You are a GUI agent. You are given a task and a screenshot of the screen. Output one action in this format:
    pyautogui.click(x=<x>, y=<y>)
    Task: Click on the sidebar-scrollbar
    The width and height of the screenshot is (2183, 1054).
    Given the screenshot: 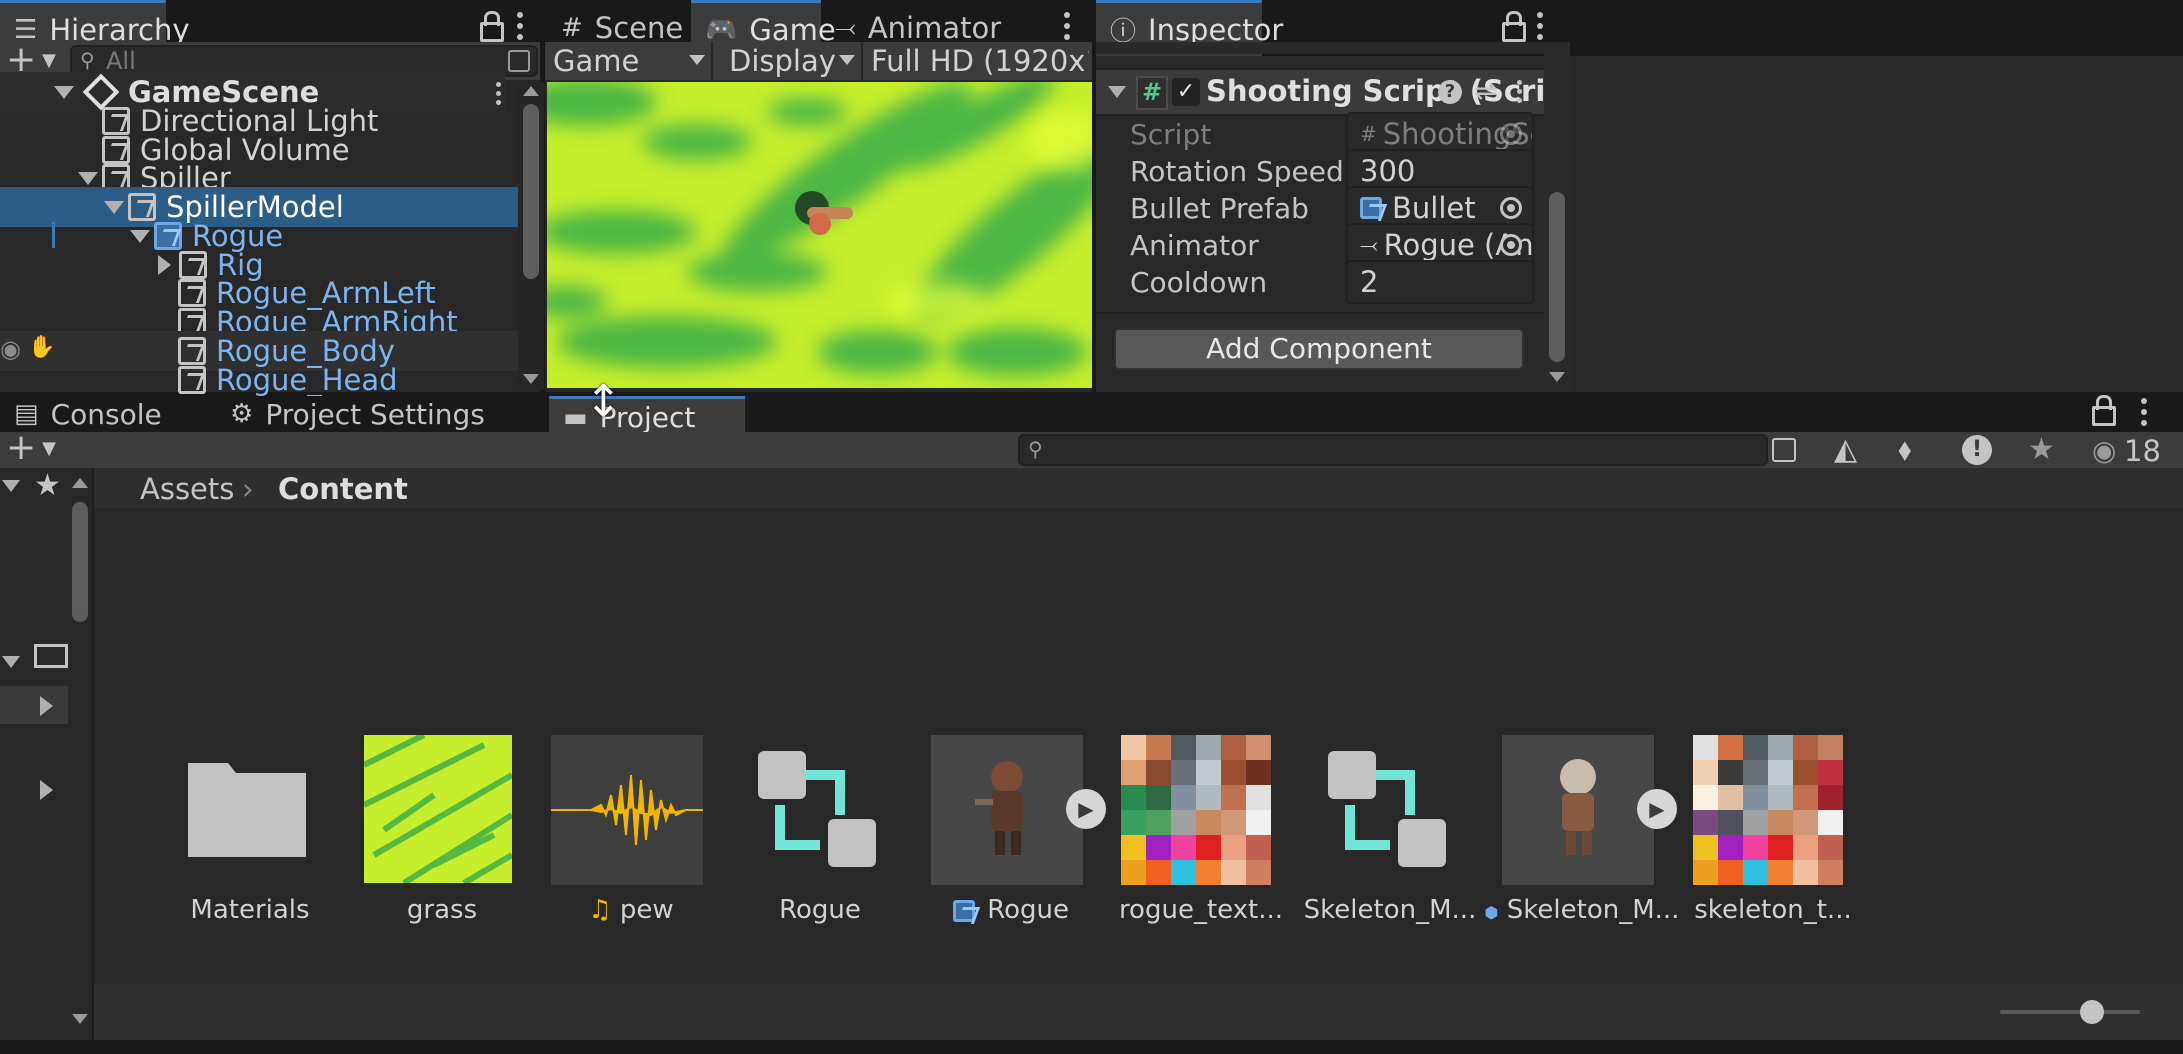 What is the action you would take?
    pyautogui.click(x=80, y=761)
    